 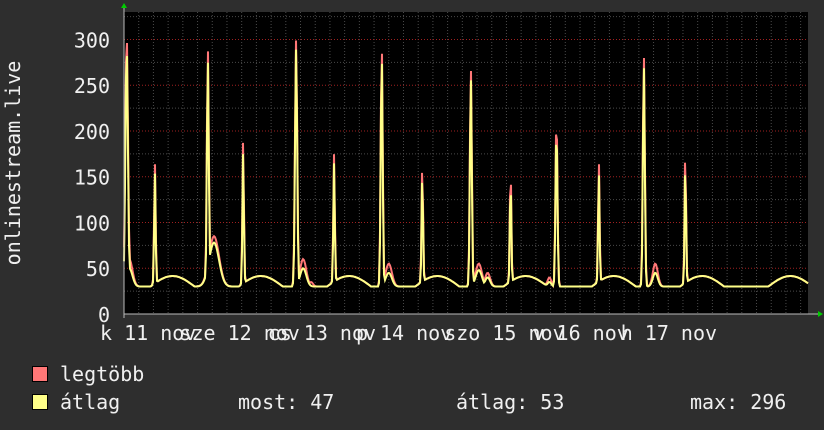 What do you see at coordinates (92, 86) in the screenshot?
I see `y-tick-label: 250` at bounding box center [92, 86].